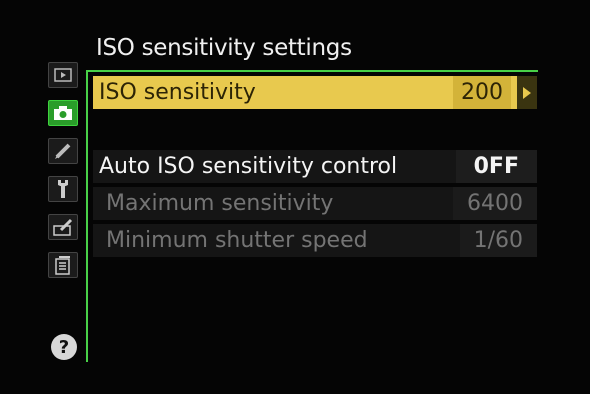 This screenshot has width=590, height=394. I want to click on menu-item-value: 0FF, so click(496, 166).